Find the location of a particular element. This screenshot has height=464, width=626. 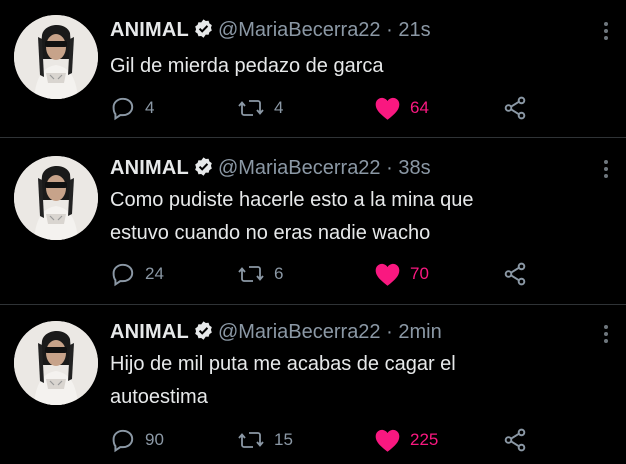

retweet-count: 6 is located at coordinates (279, 273).